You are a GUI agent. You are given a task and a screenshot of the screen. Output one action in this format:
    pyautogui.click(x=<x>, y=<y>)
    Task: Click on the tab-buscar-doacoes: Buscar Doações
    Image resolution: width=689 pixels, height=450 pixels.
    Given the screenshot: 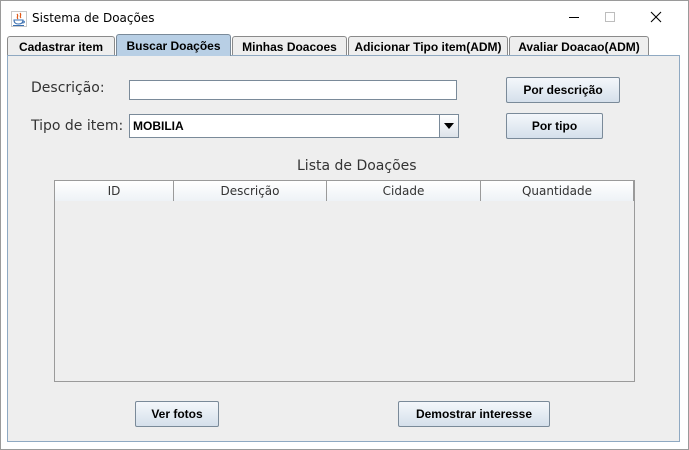 What is the action you would take?
    pyautogui.click(x=173, y=45)
    